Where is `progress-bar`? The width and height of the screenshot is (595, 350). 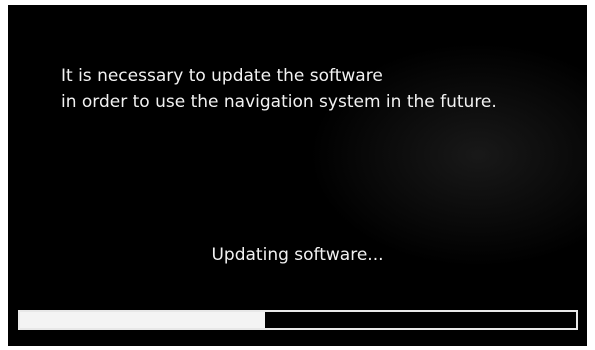 progress-bar is located at coordinates (298, 320).